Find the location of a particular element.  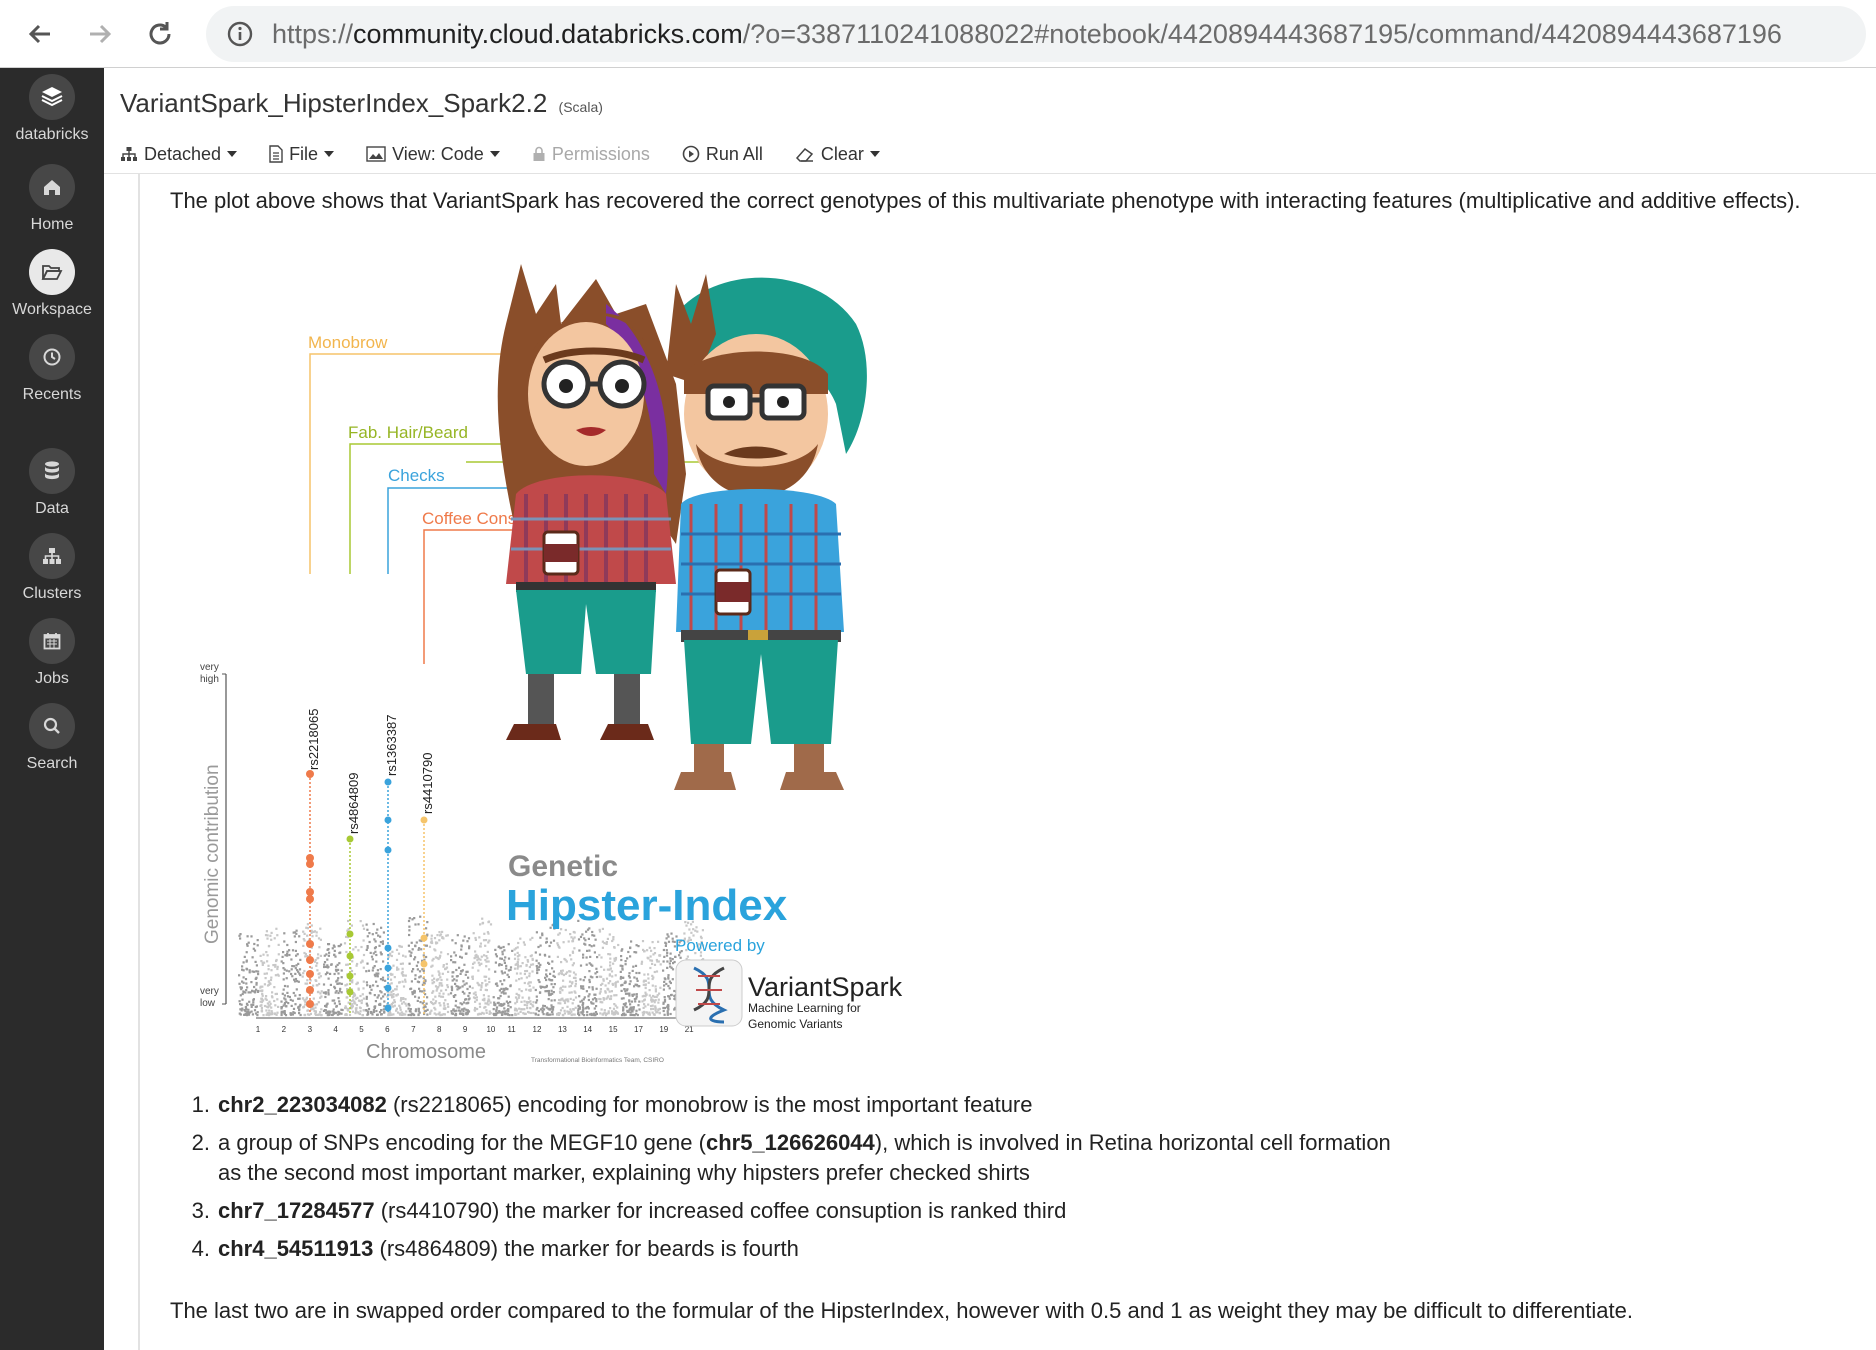

back-button is located at coordinates (40, 34).